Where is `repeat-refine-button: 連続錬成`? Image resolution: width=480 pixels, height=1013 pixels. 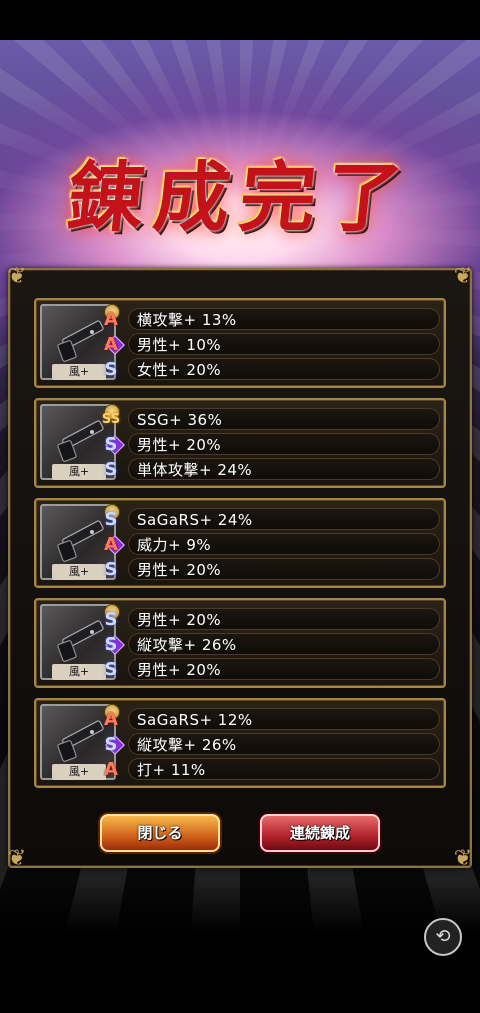 repeat-refine-button: 連続錬成 is located at coordinates (320, 833).